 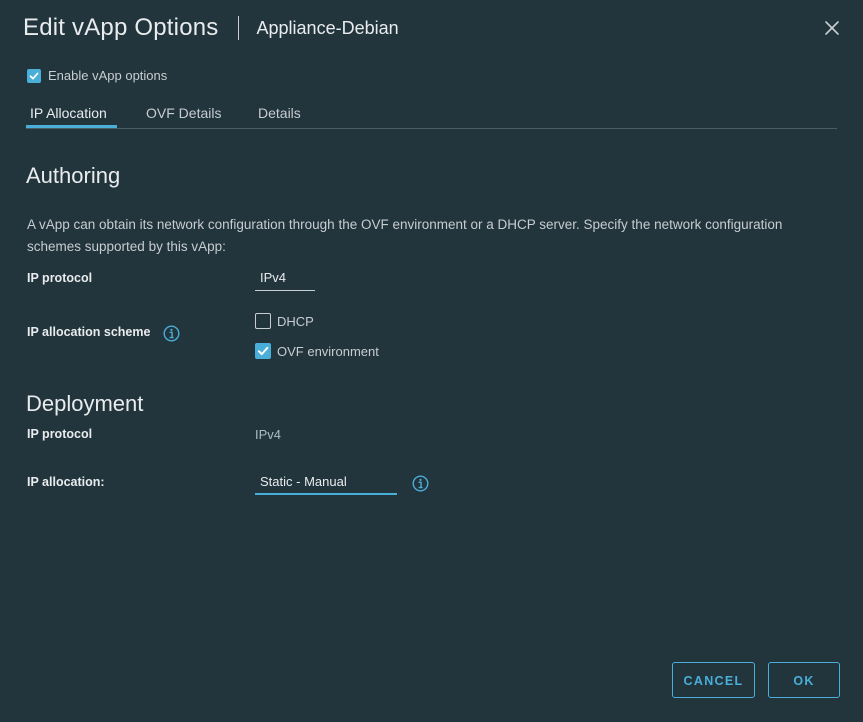 What do you see at coordinates (66, 482) in the screenshot?
I see `ip-allocation-label: IP allocation:` at bounding box center [66, 482].